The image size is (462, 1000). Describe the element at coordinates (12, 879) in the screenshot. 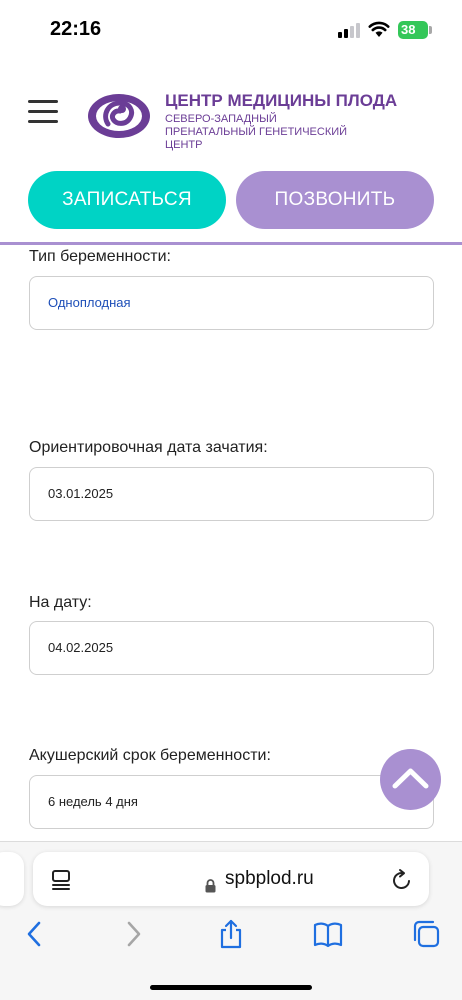

I see `previous-tab-pill` at that location.